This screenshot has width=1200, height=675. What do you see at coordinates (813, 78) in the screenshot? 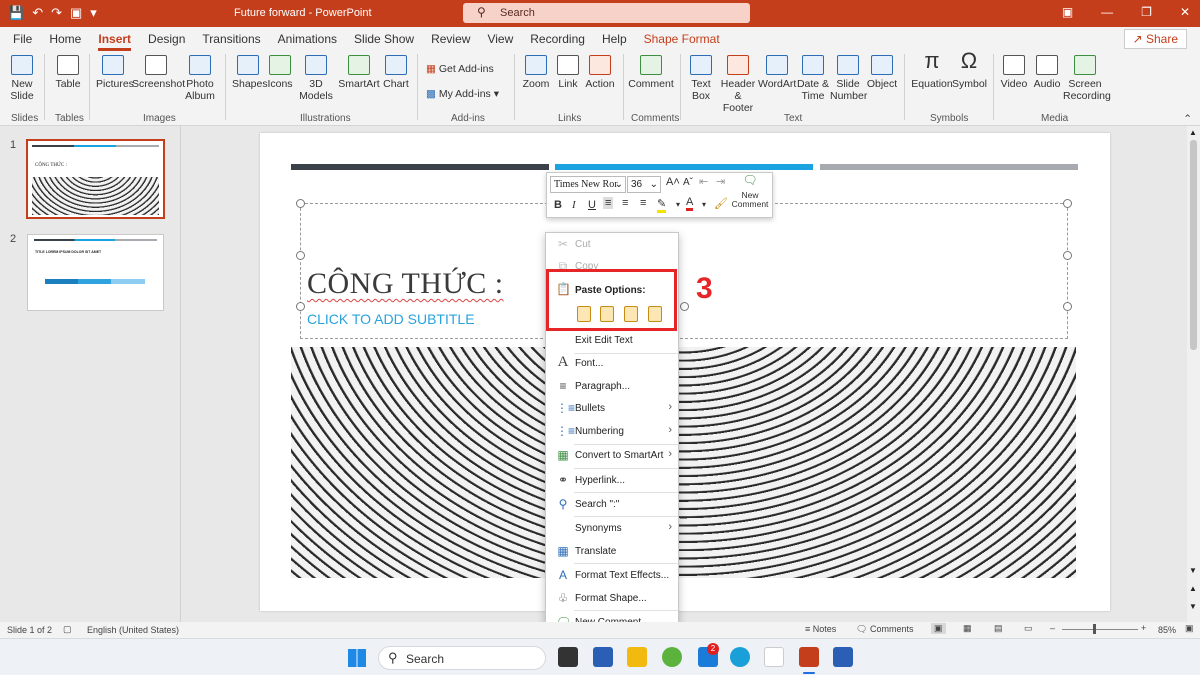
I see `date-time-button: Date & Time` at bounding box center [813, 78].